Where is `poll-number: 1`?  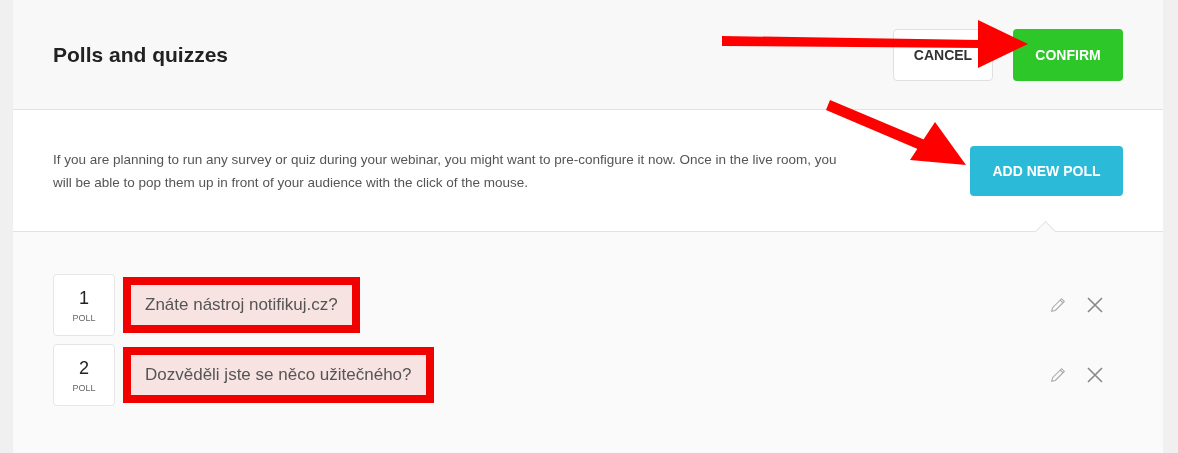 poll-number: 1 is located at coordinates (84, 298).